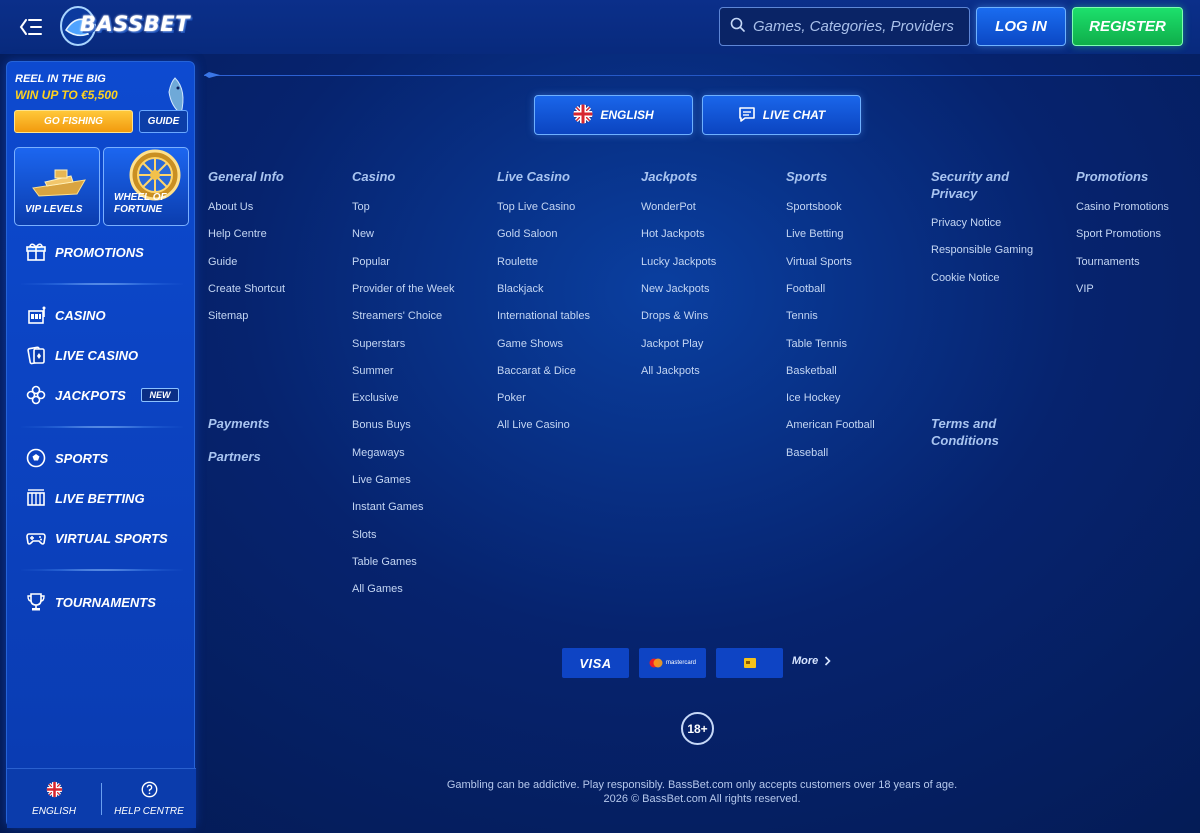 The image size is (1200, 833). Describe the element at coordinates (149, 811) in the screenshot. I see `sidebar-help-label: HELP CENTRE` at that location.